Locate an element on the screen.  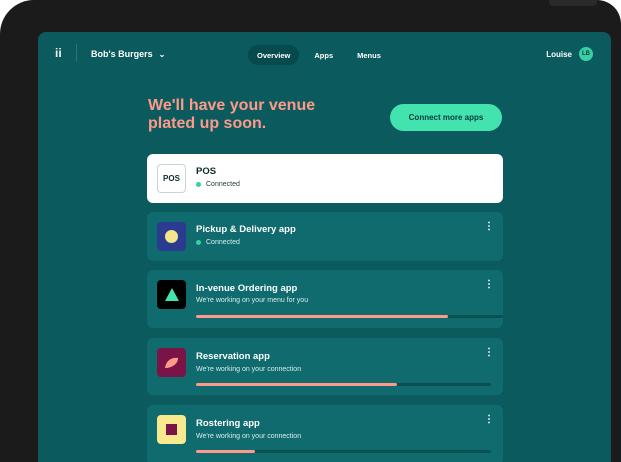
app-card-pos: POS POS Connected is located at coordinates (325, 178).